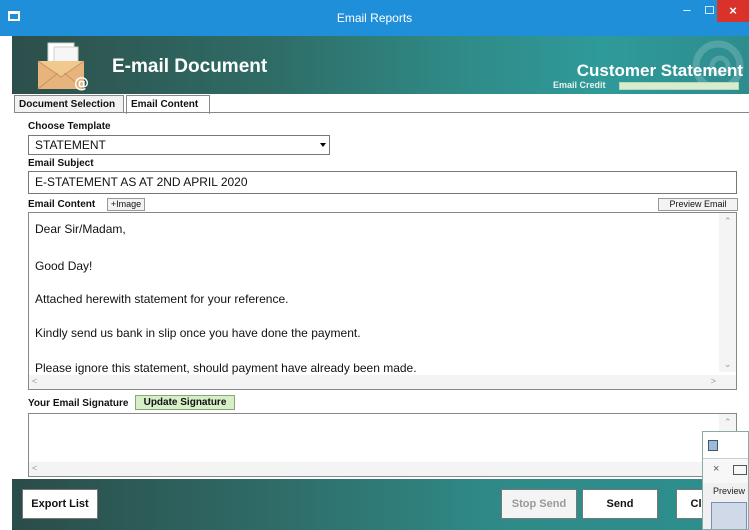  I want to click on choose-template-label: Choose Template, so click(69, 126).